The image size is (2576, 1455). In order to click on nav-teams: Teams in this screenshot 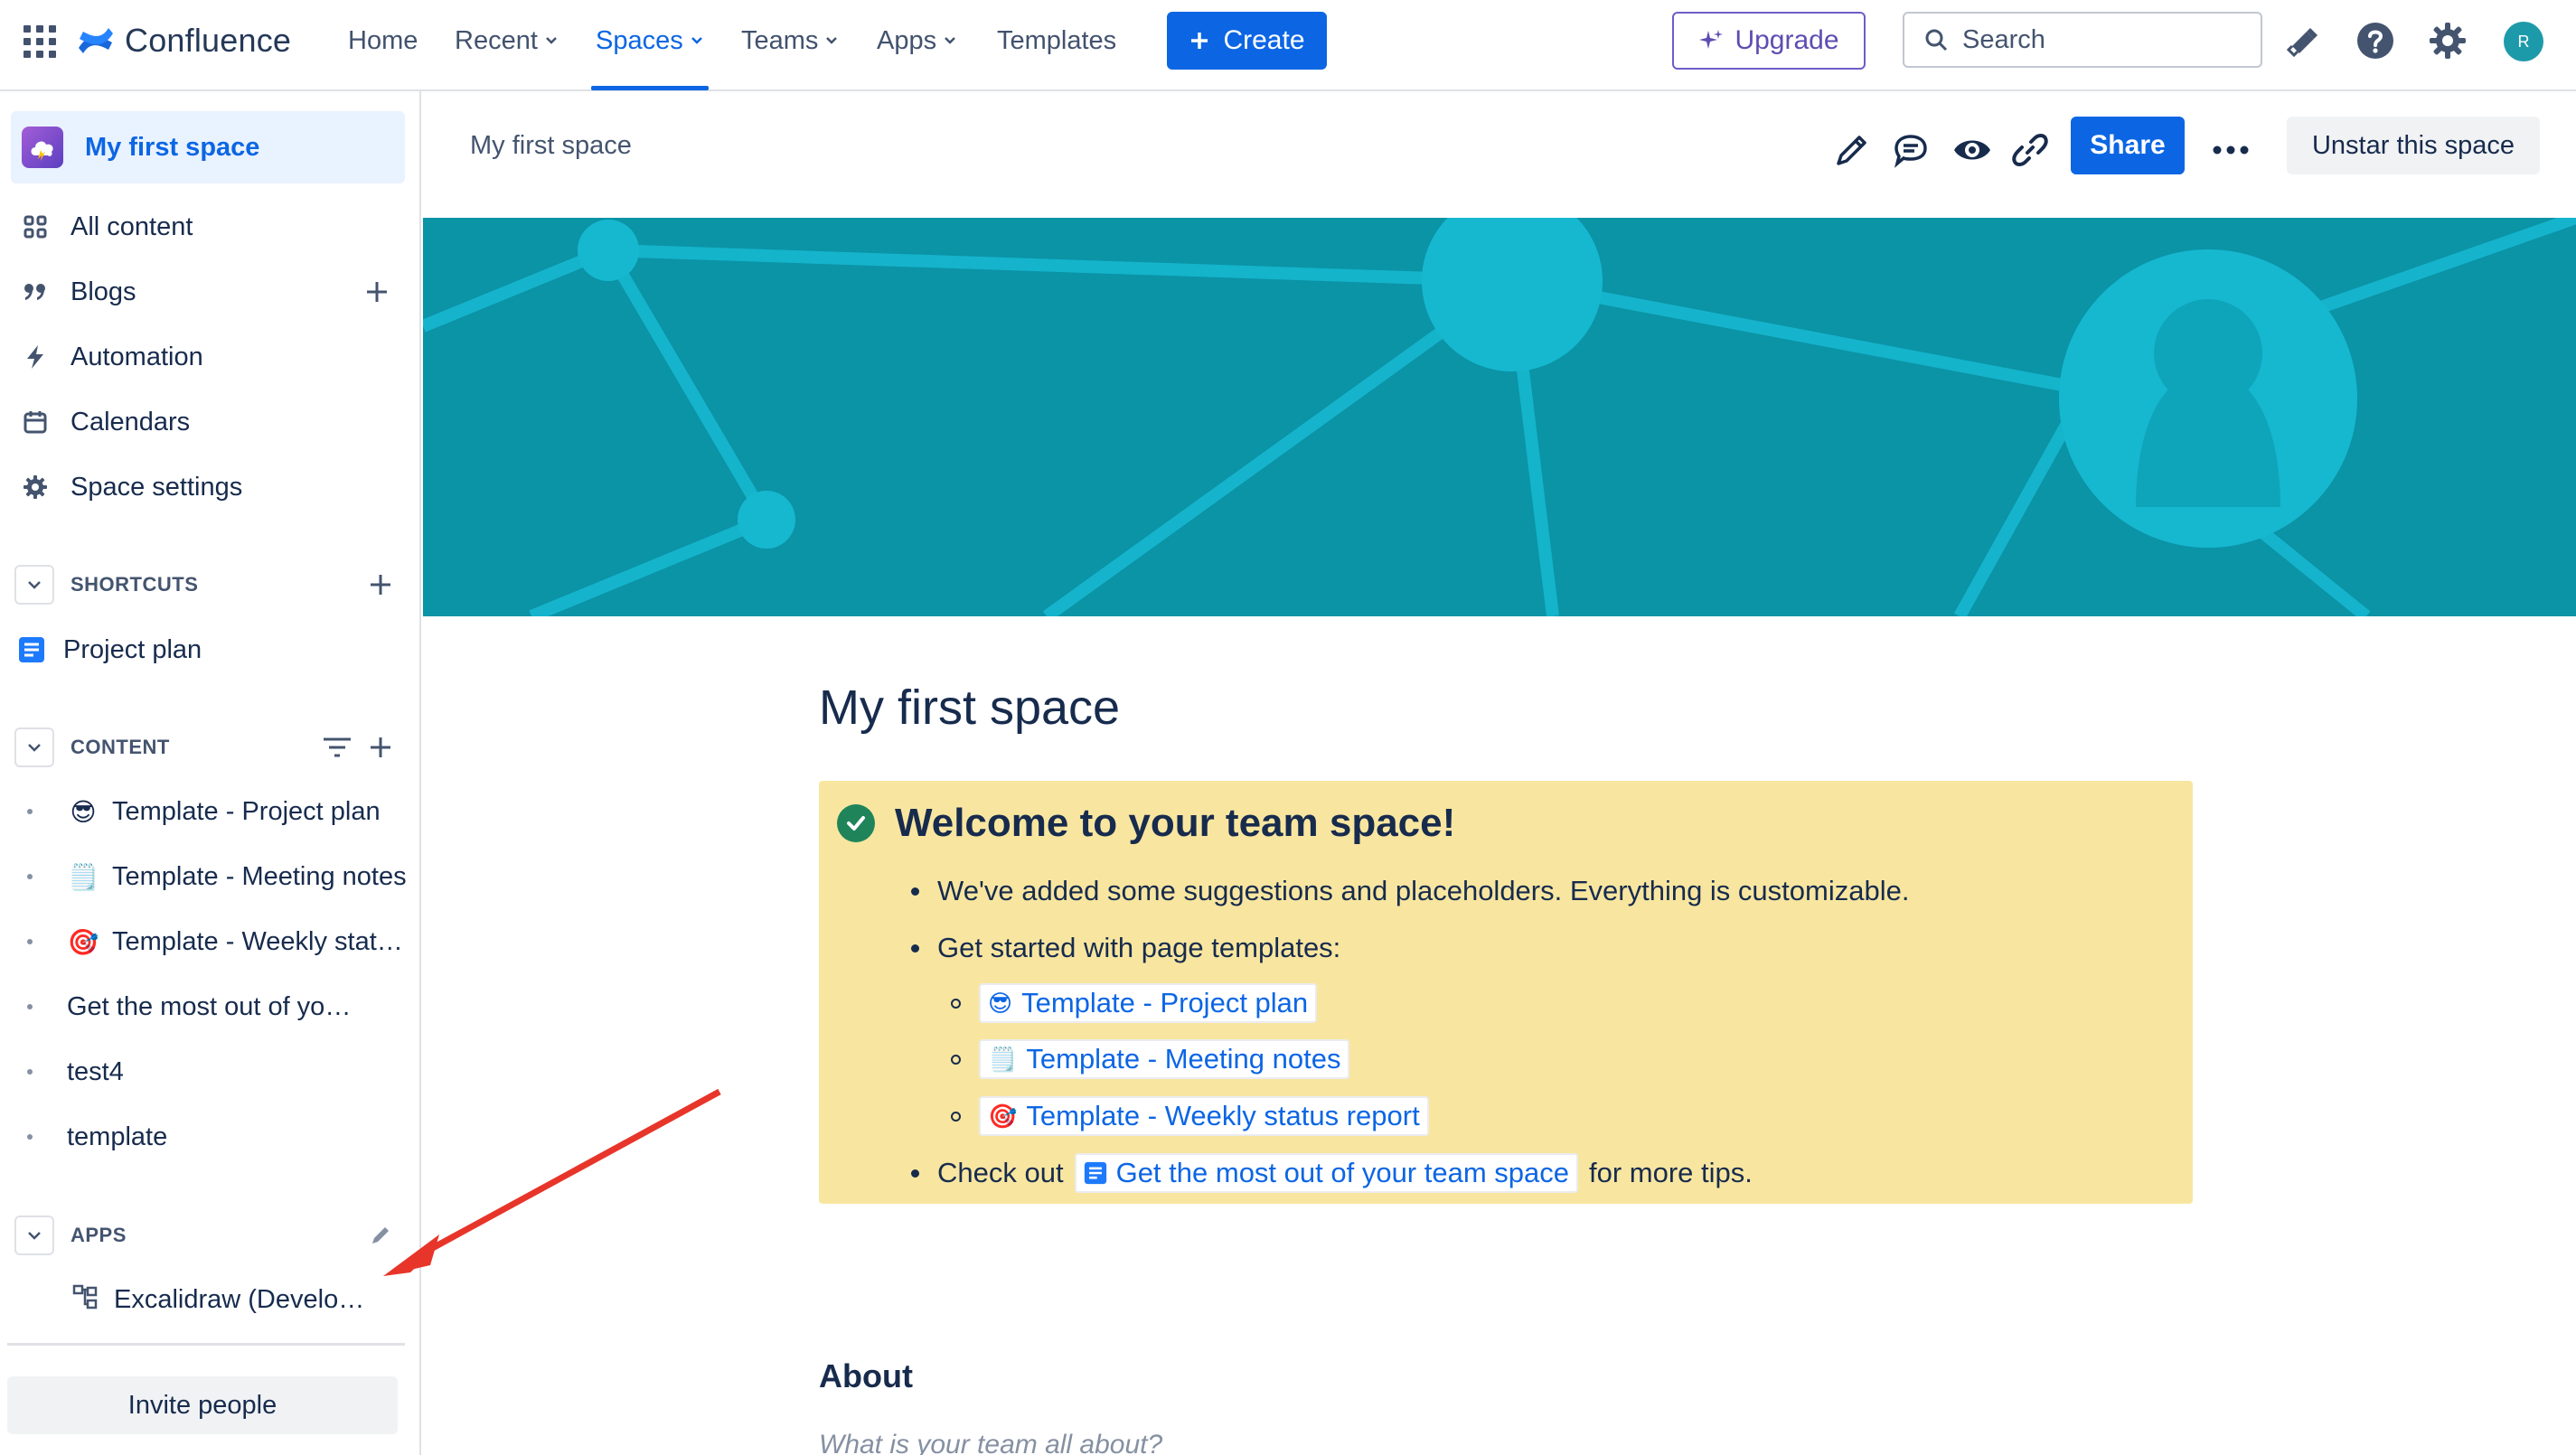, I will do `click(789, 40)`.